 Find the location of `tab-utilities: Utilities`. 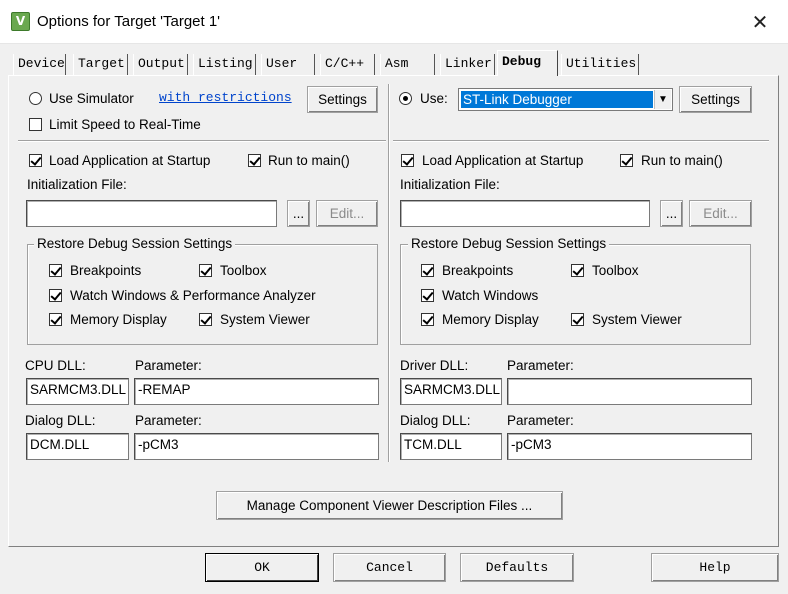

tab-utilities: Utilities is located at coordinates (600, 64).